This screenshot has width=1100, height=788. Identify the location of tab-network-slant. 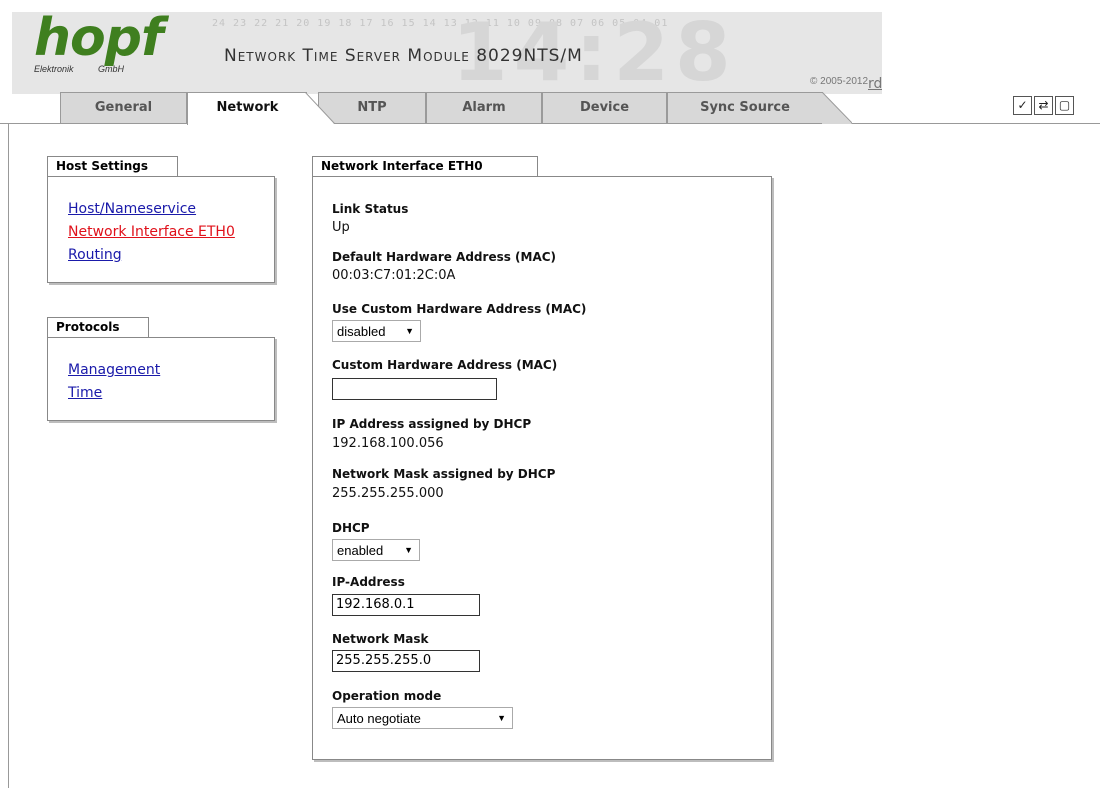
(320, 108).